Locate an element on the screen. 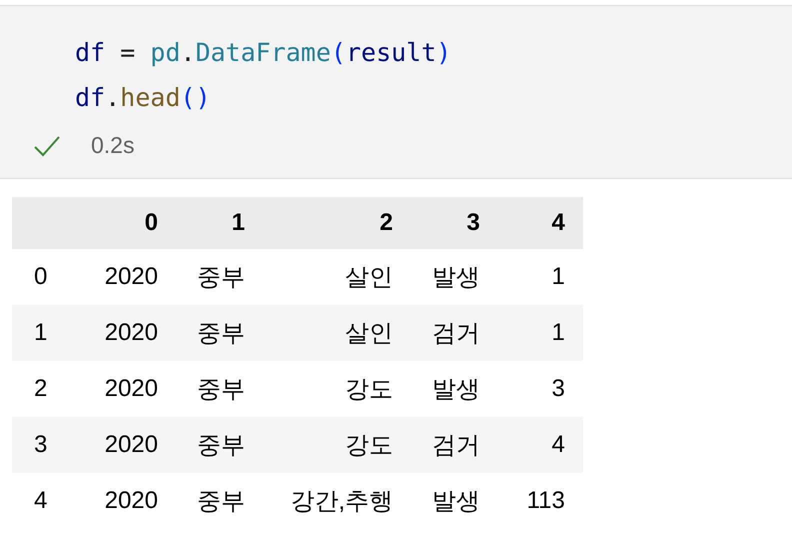 The width and height of the screenshot is (792, 542). column-header: 4 is located at coordinates (558, 222).